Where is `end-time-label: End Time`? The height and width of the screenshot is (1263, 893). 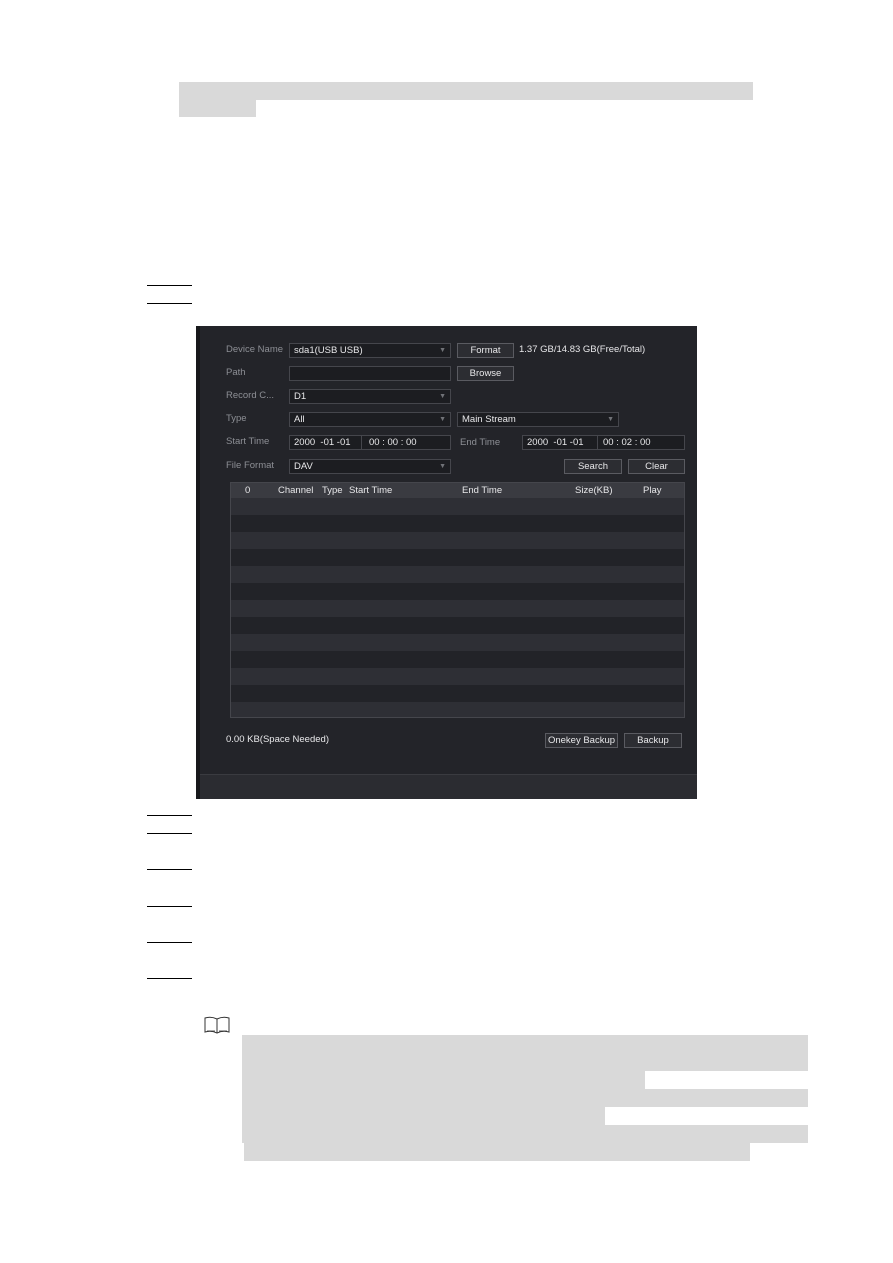 end-time-label: End Time is located at coordinates (480, 442).